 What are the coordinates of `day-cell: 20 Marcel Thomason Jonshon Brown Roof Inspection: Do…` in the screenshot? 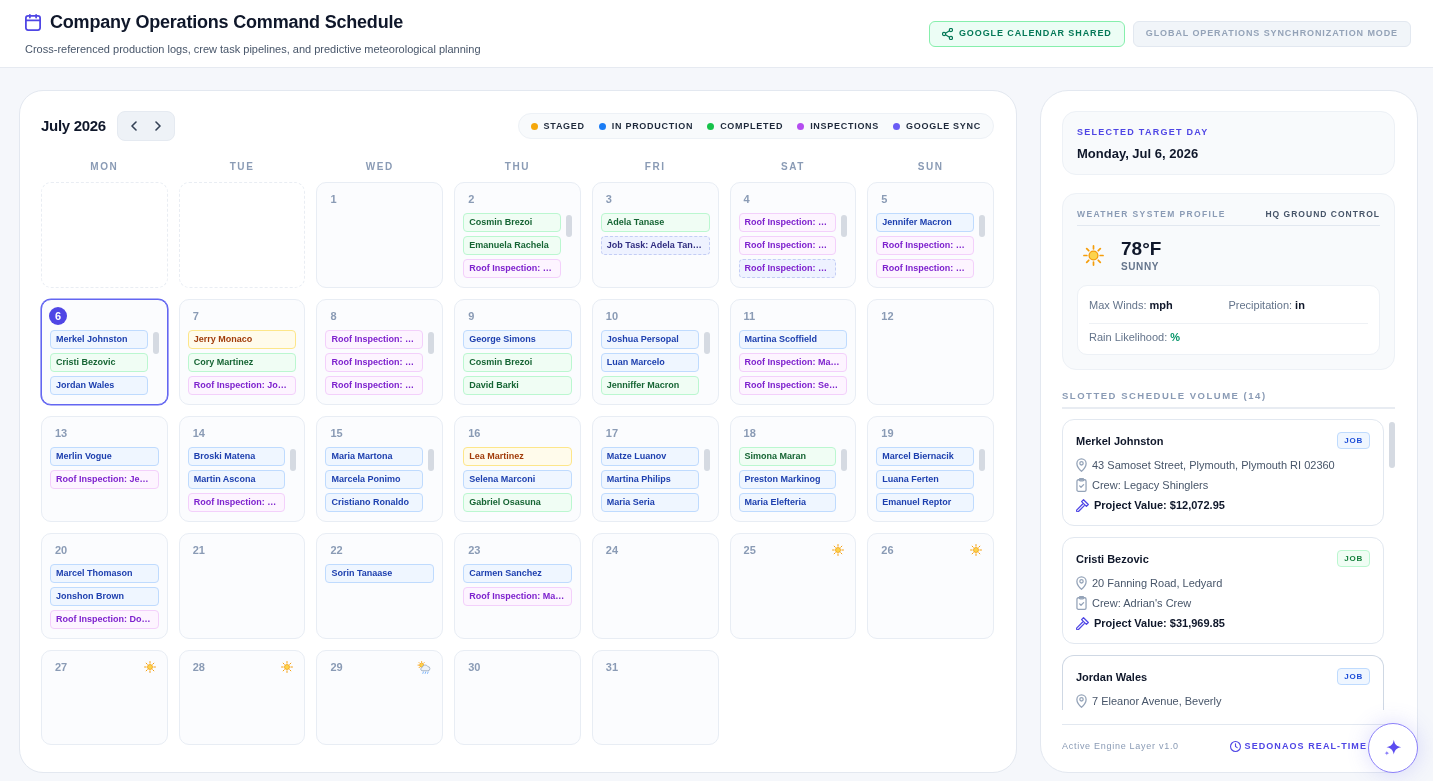 It's located at (104, 586).